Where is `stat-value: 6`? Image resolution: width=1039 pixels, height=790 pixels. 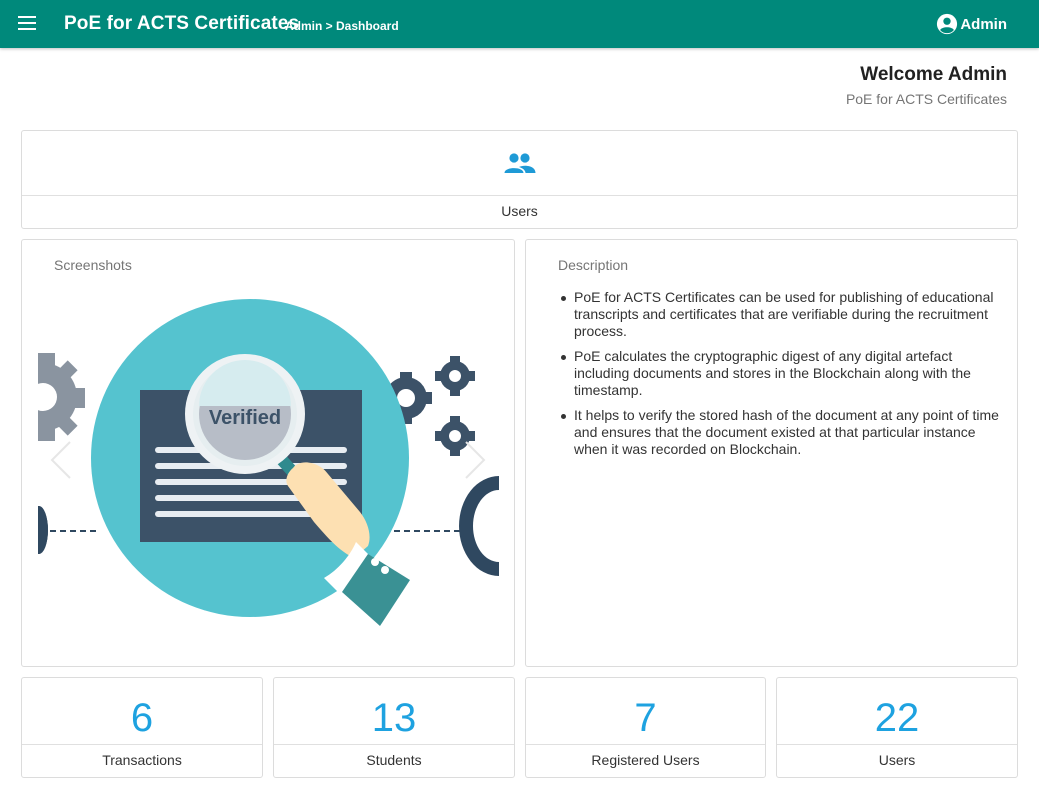
stat-value: 6 is located at coordinates (142, 711).